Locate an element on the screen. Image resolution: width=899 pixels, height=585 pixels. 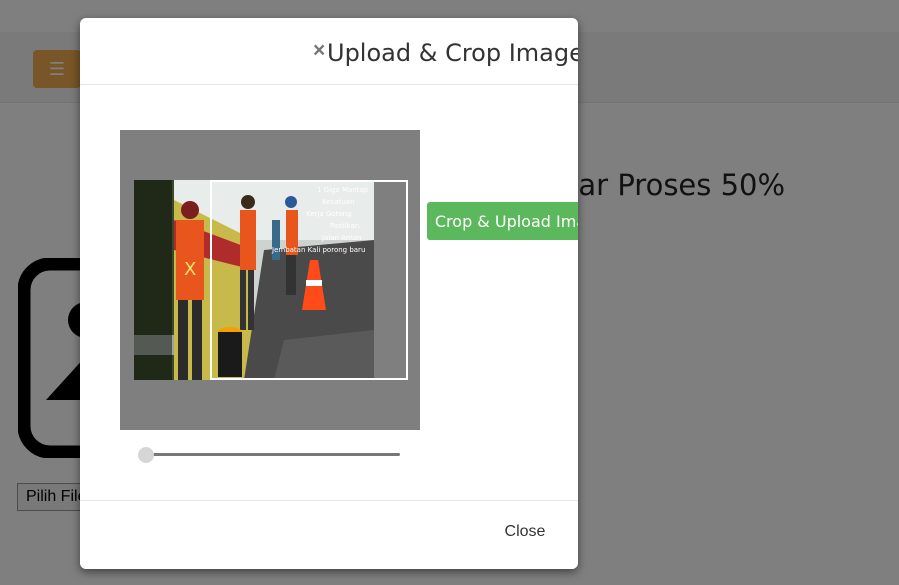
crop-upload-button: Crop & Upload Image is located at coordinates (502, 221).